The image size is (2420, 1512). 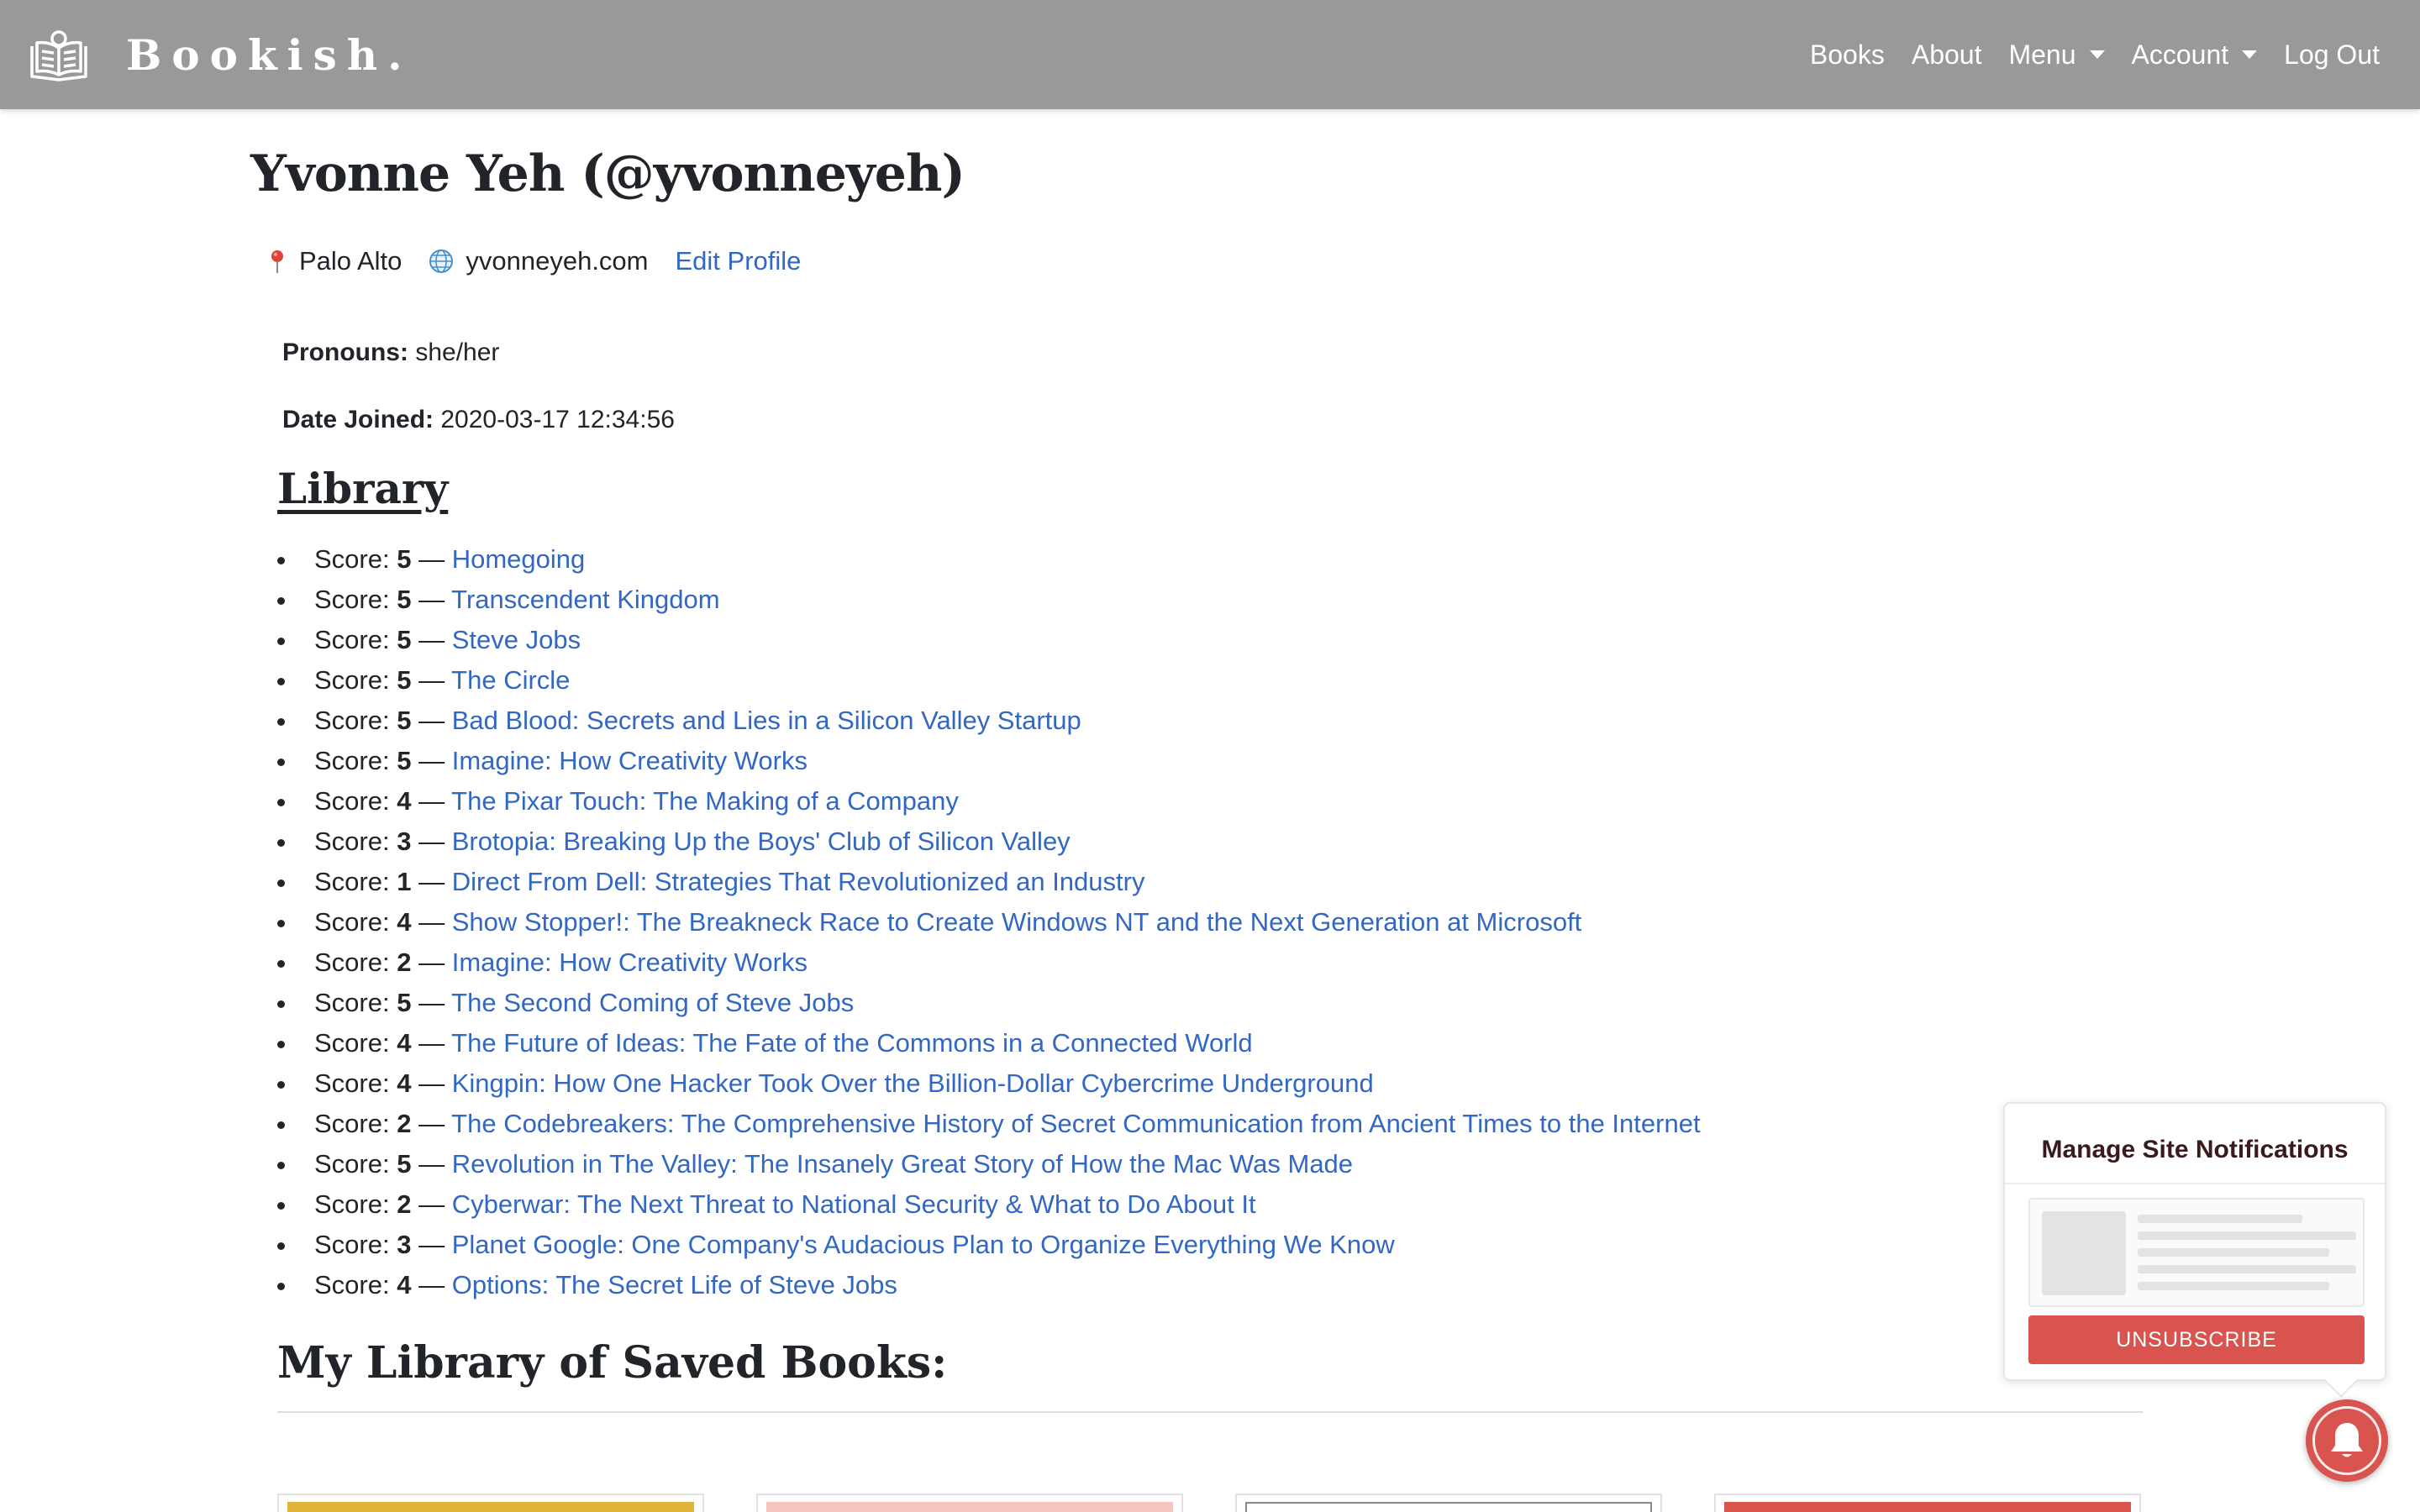 I want to click on profile-location: Palo Alto, so click(x=351, y=261).